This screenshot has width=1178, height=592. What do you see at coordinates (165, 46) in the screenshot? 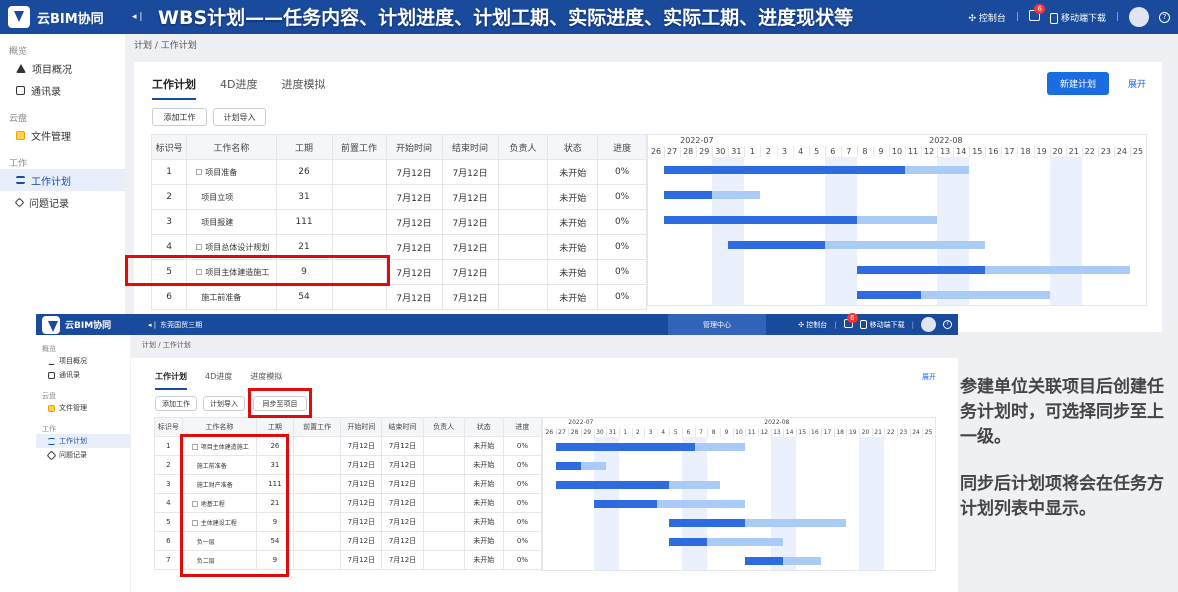
I see `breadcrumb: 计划 / 工作计划` at bounding box center [165, 46].